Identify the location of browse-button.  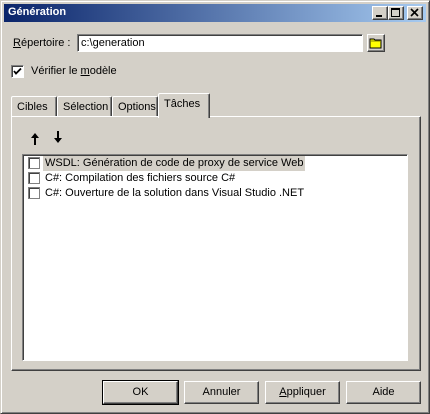
(376, 43).